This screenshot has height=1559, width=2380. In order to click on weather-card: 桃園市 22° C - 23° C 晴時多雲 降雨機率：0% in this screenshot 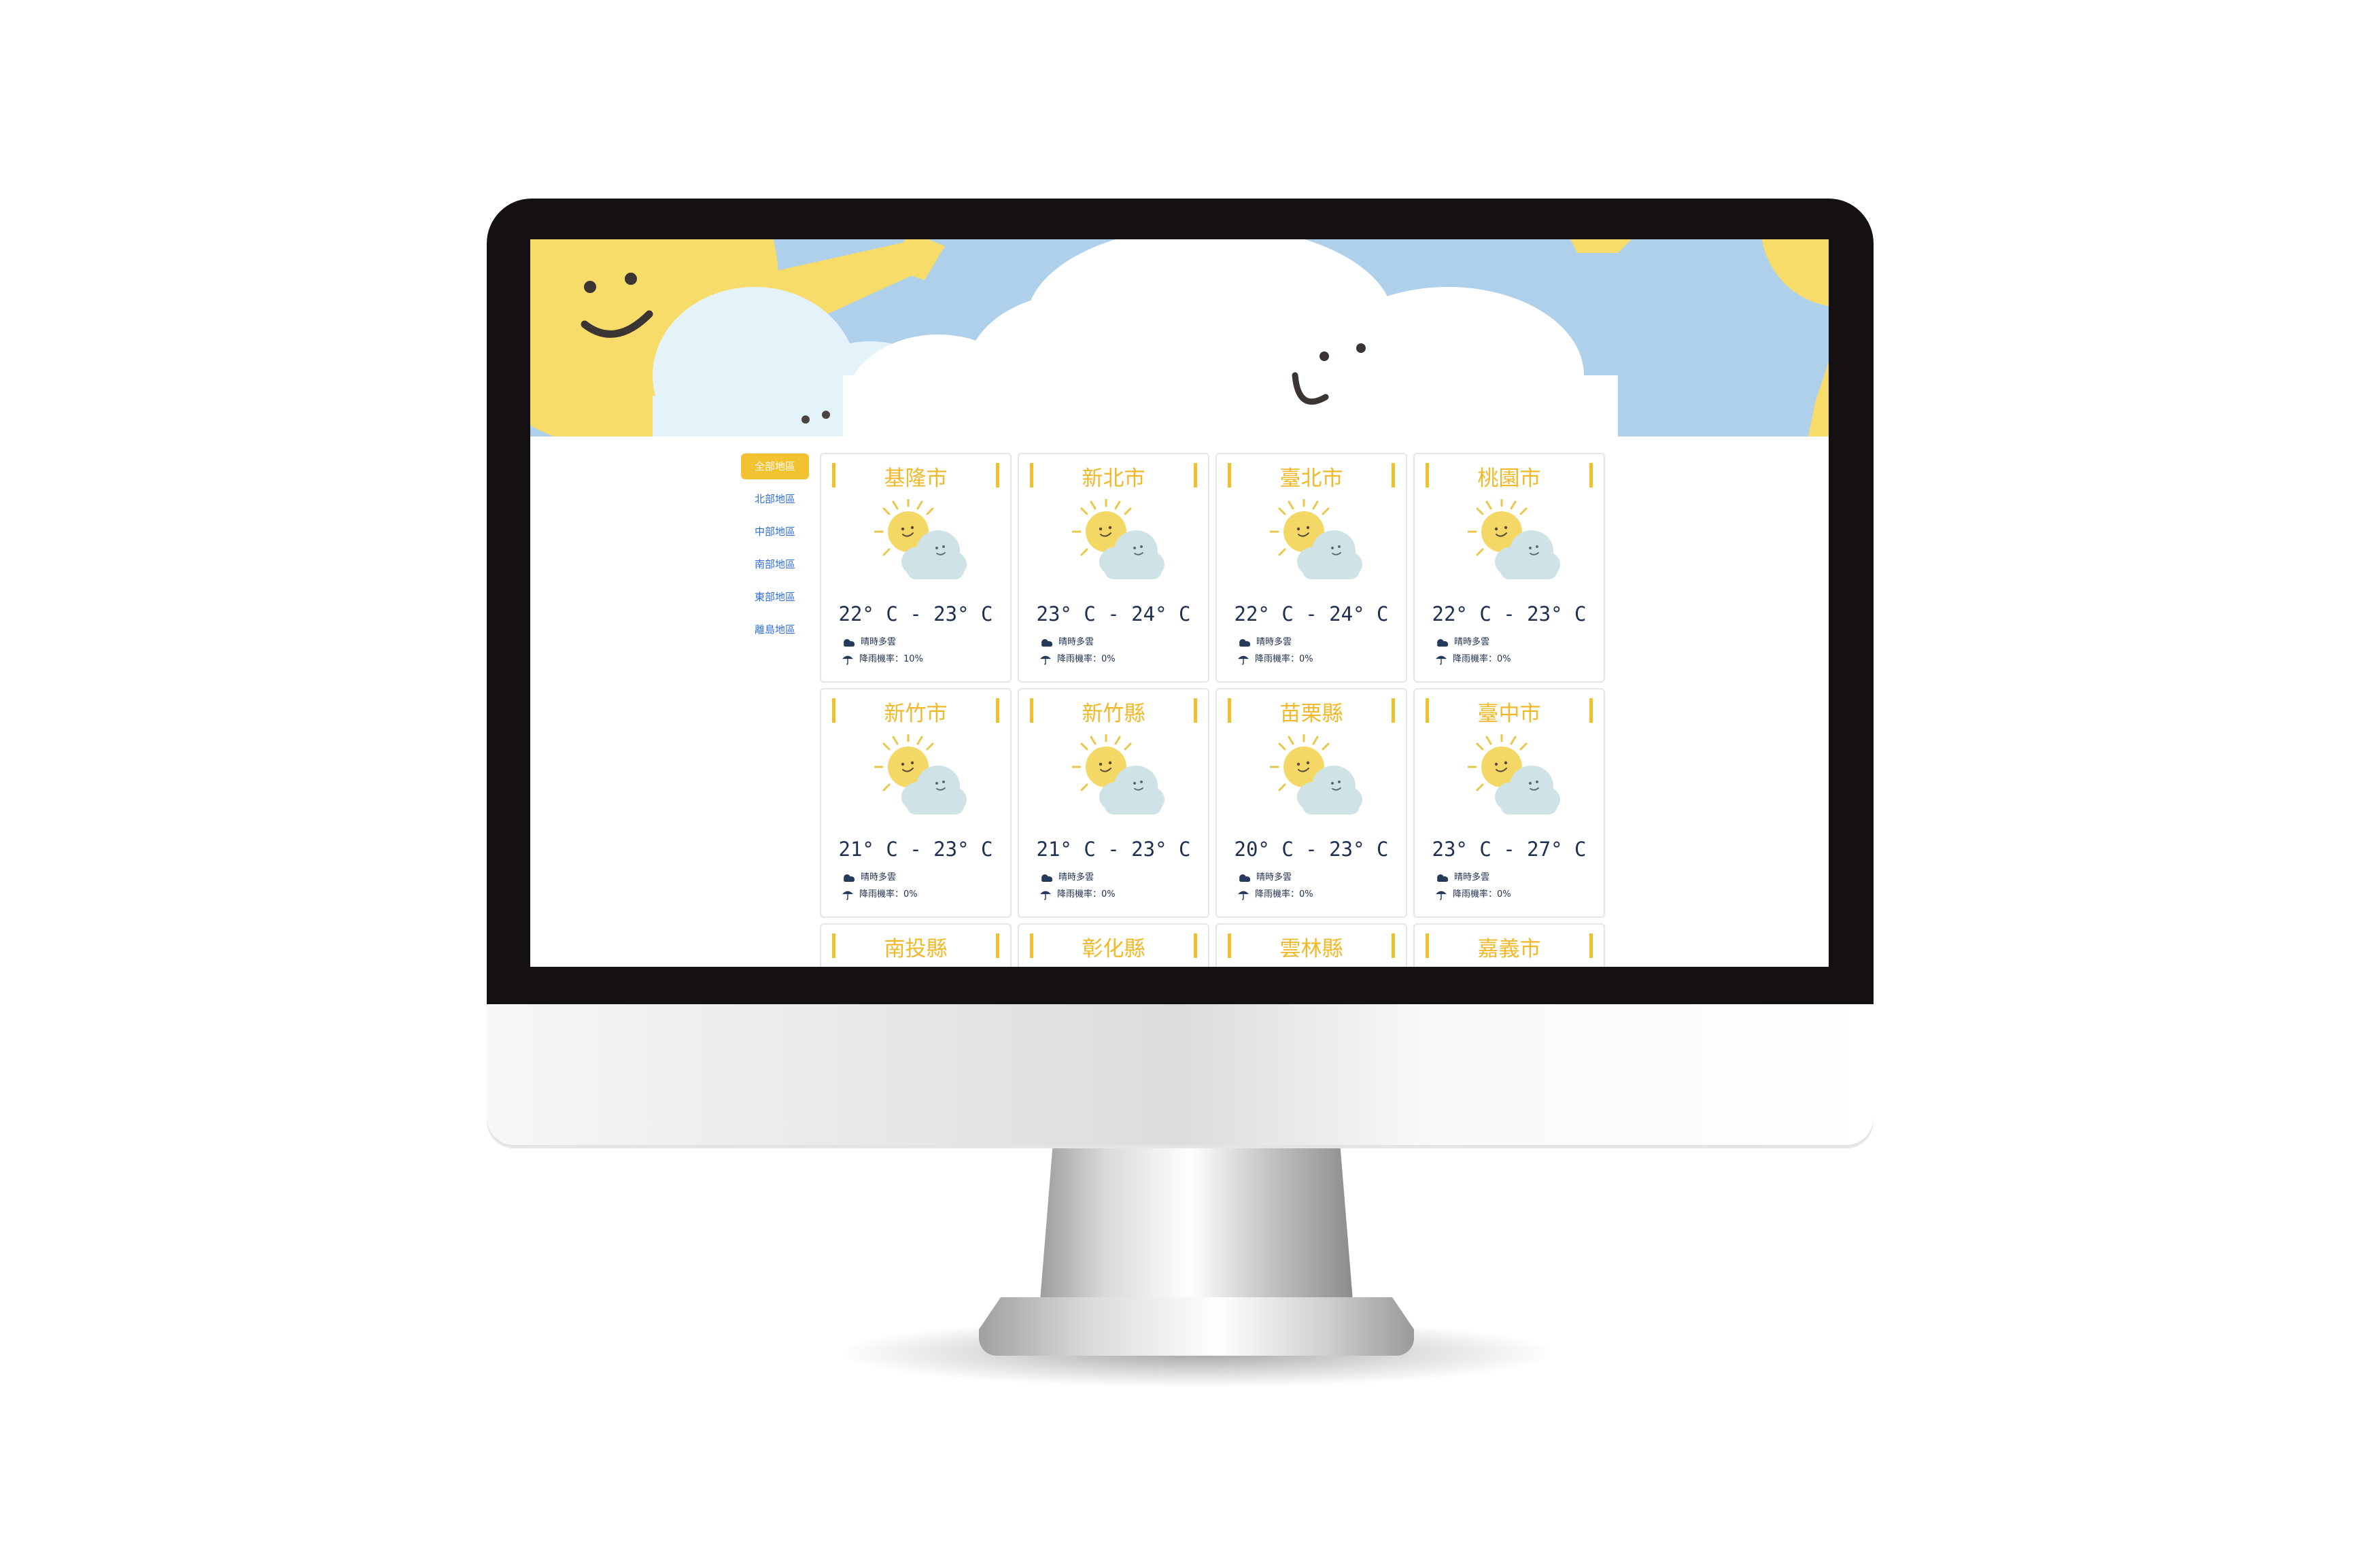, I will do `click(1509, 568)`.